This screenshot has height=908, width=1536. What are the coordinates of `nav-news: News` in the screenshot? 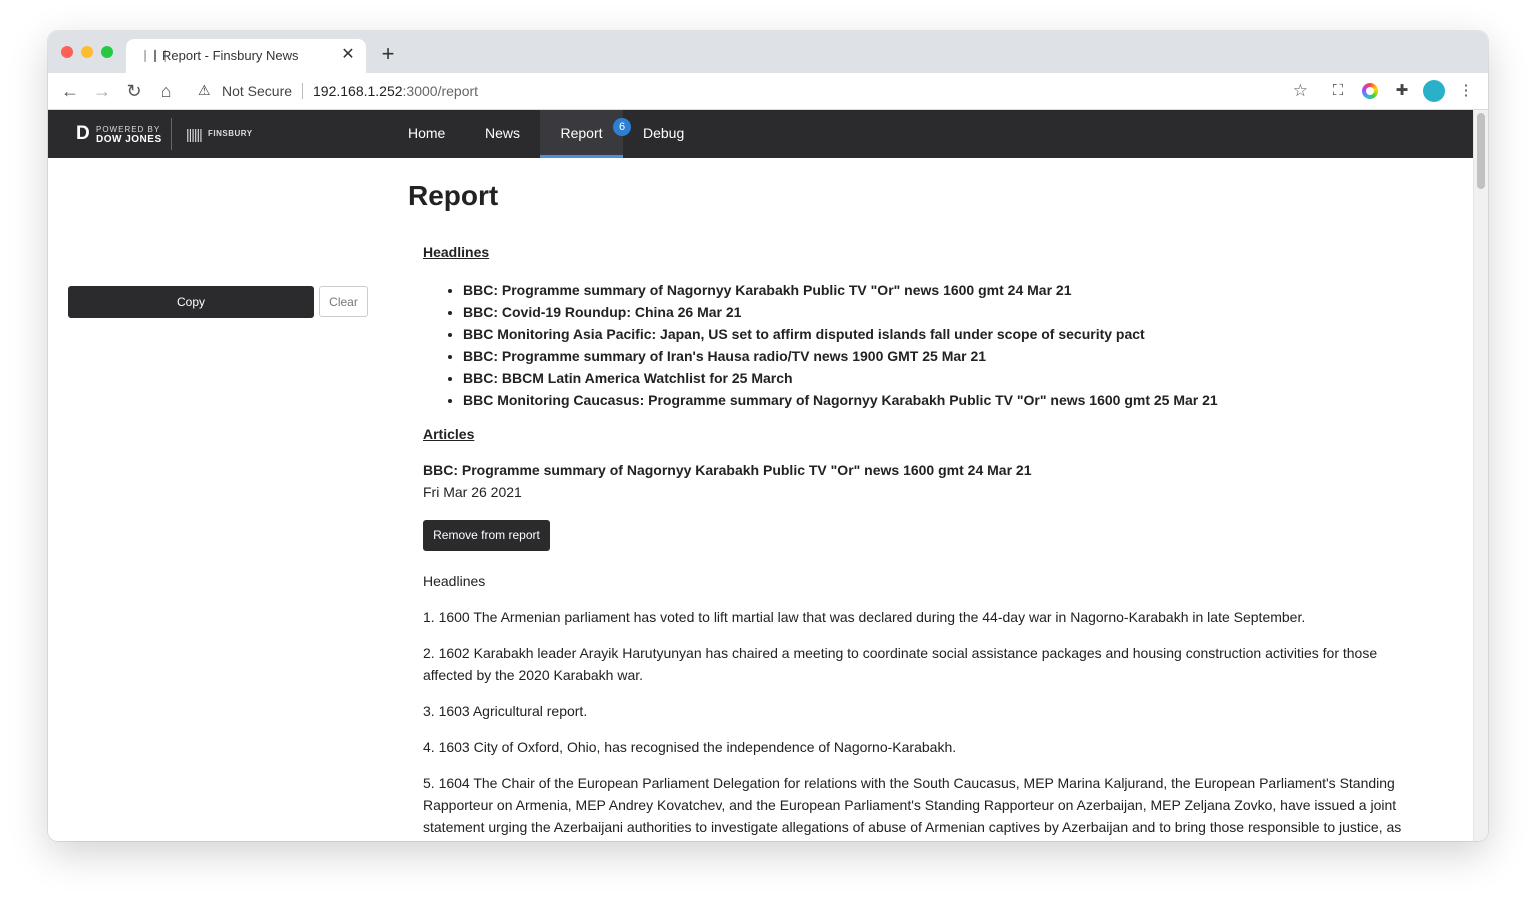 It's located at (502, 134).